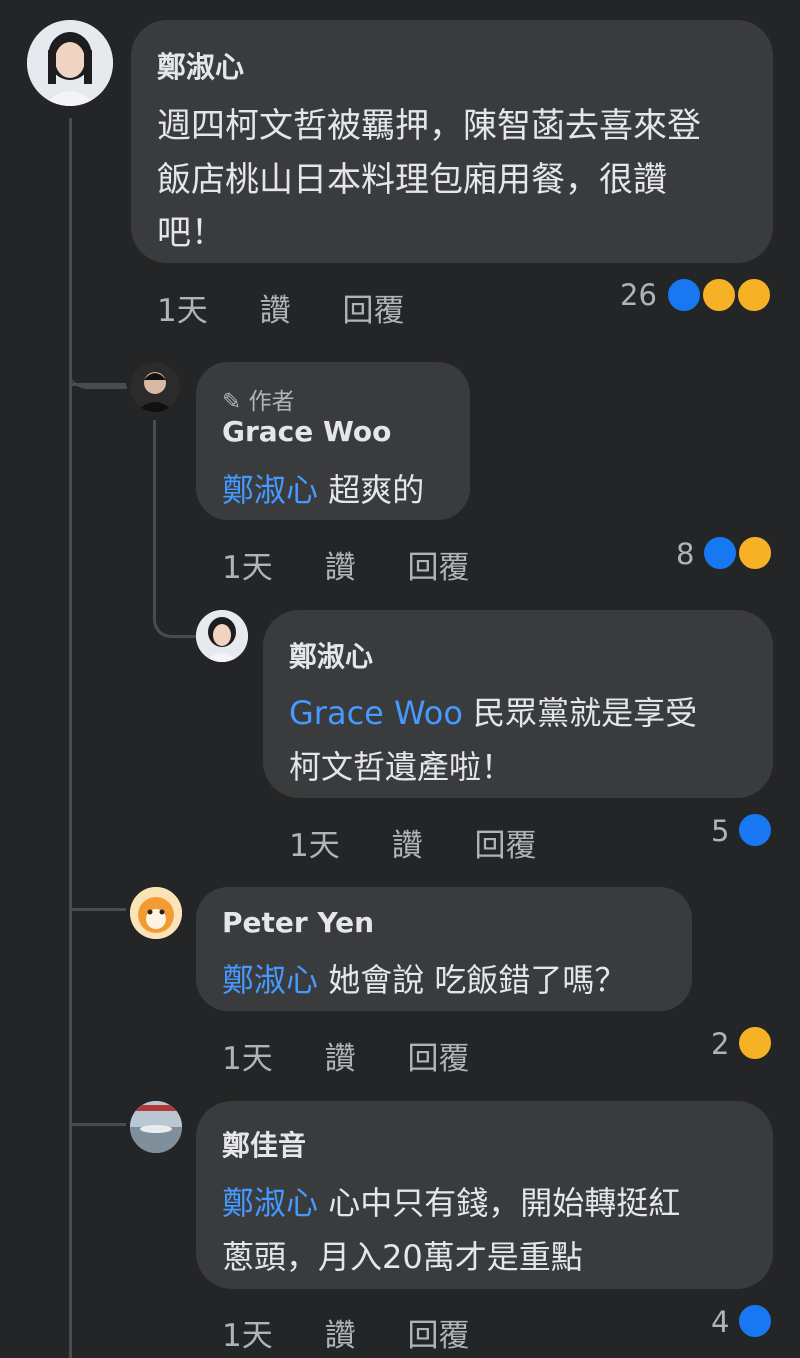  I want to click on wow-reaction-icon, so click(754, 295).